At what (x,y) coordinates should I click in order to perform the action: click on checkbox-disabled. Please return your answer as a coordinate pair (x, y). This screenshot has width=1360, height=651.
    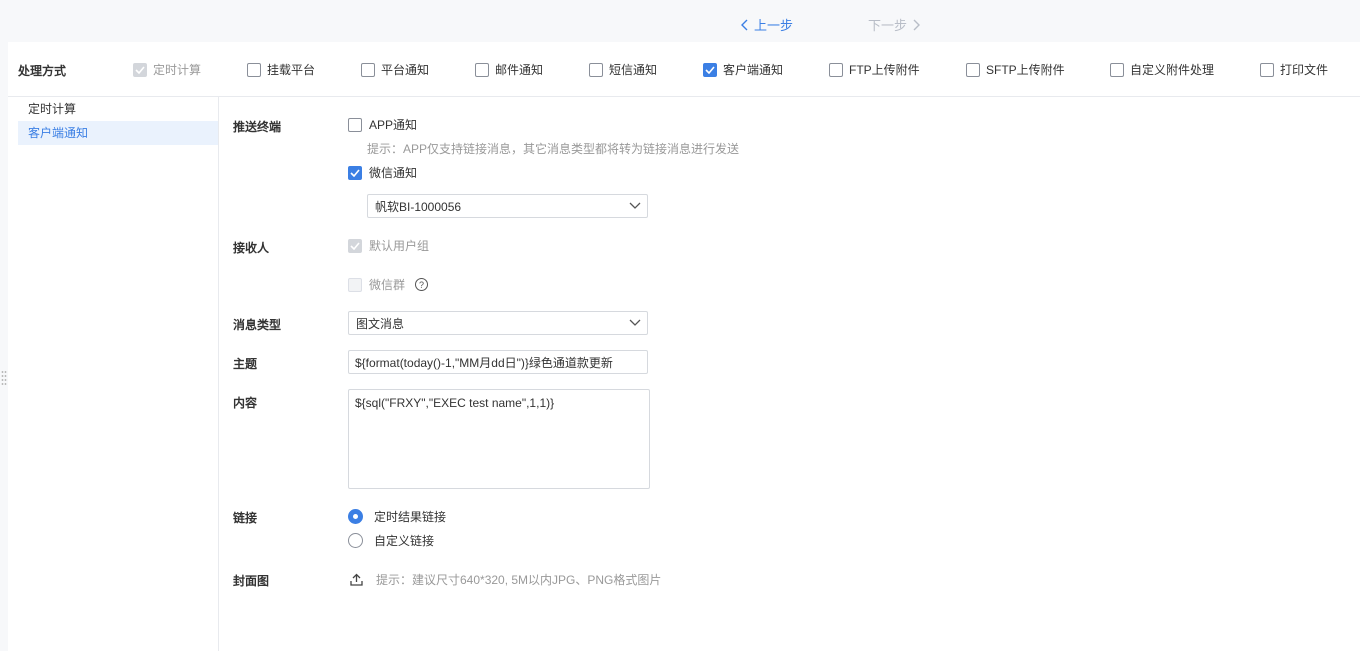
    Looking at the image, I should click on (355, 284).